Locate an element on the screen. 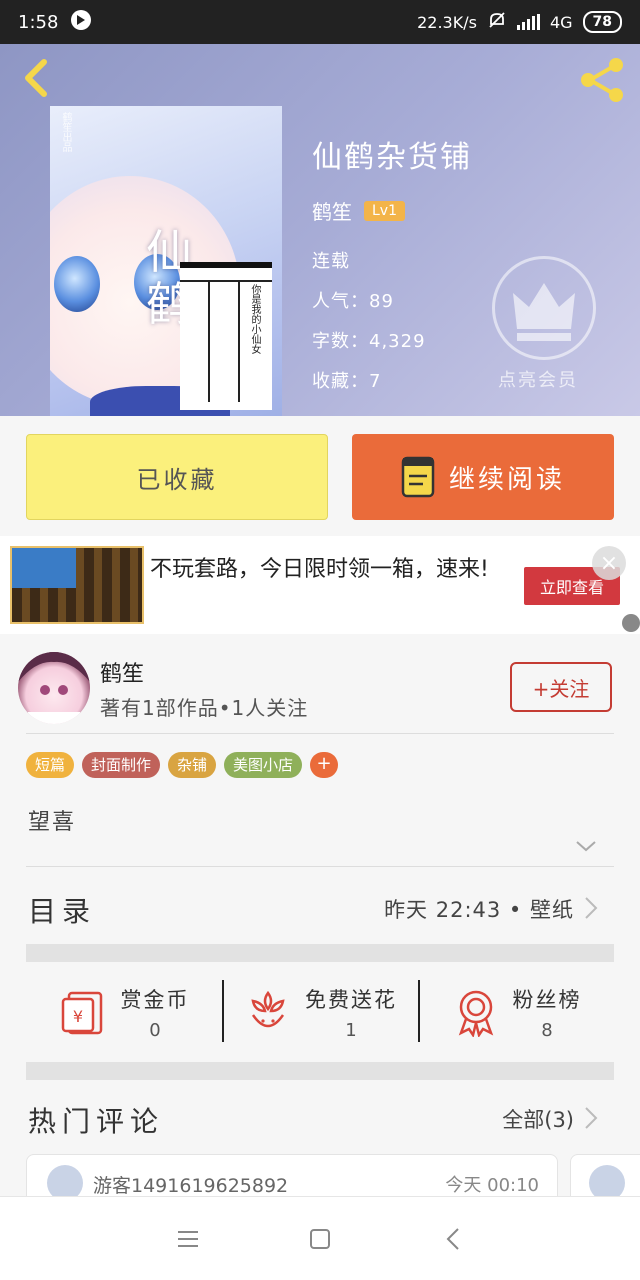 This screenshot has height=1280, width=640. avatar is located at coordinates (54, 688).